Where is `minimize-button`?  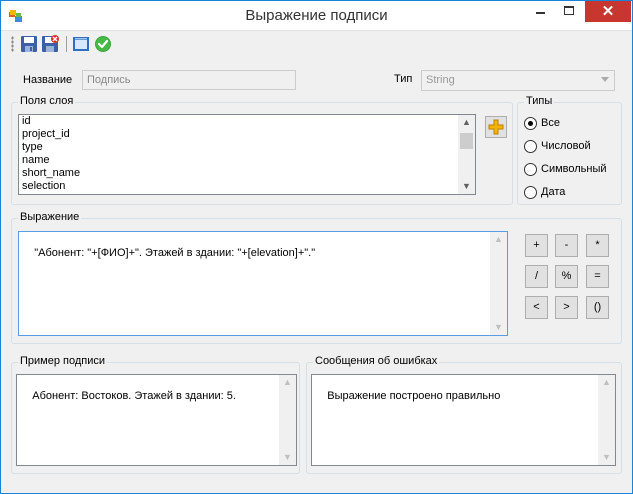
minimize-button is located at coordinates (541, 11).